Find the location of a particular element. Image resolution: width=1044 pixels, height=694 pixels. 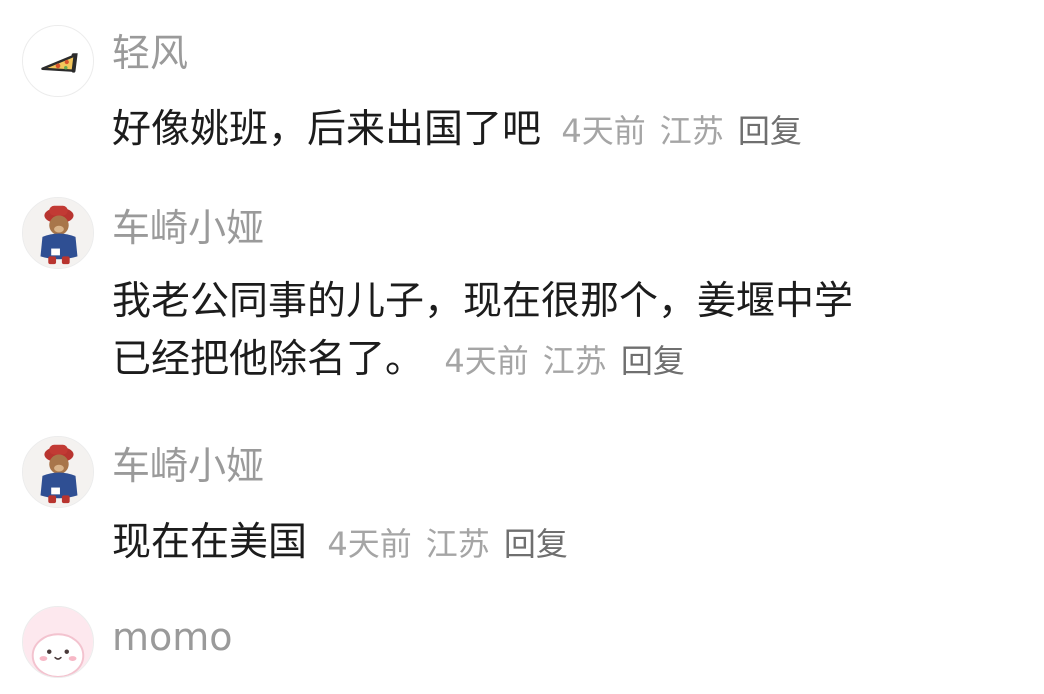

pizza-icon is located at coordinates (58, 61).